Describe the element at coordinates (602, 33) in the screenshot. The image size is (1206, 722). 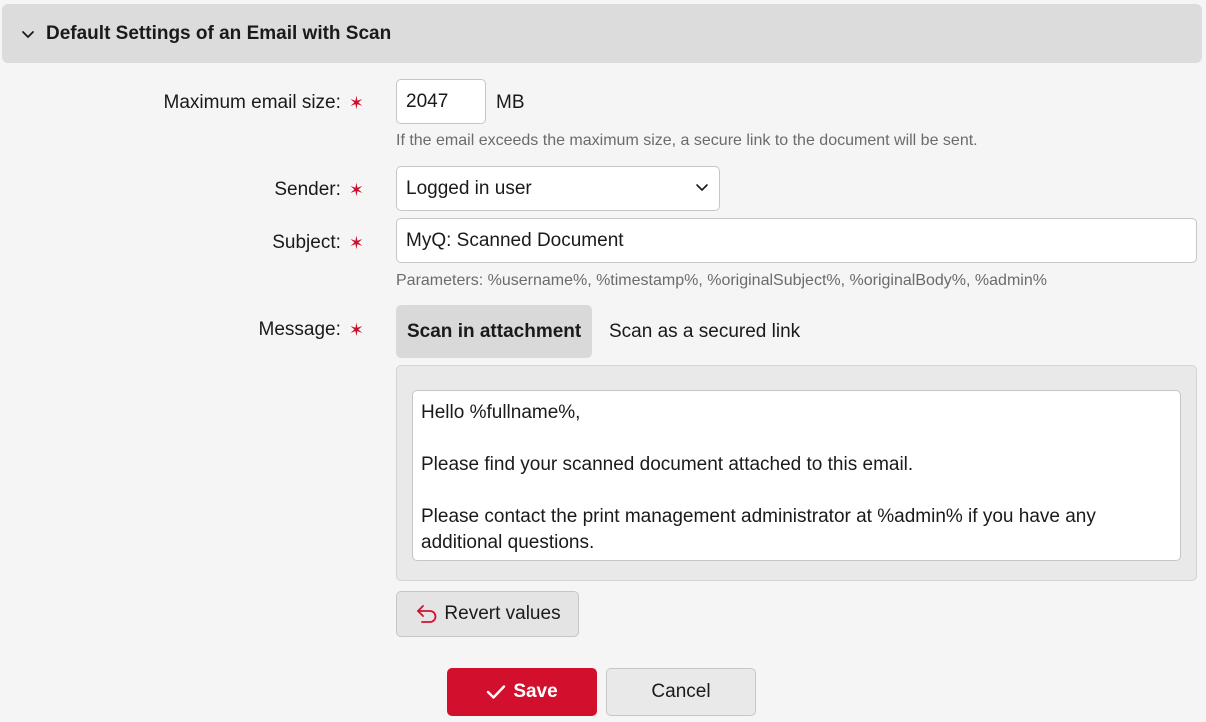
I see `section-header: Default Settings of an Email with Scan` at that location.